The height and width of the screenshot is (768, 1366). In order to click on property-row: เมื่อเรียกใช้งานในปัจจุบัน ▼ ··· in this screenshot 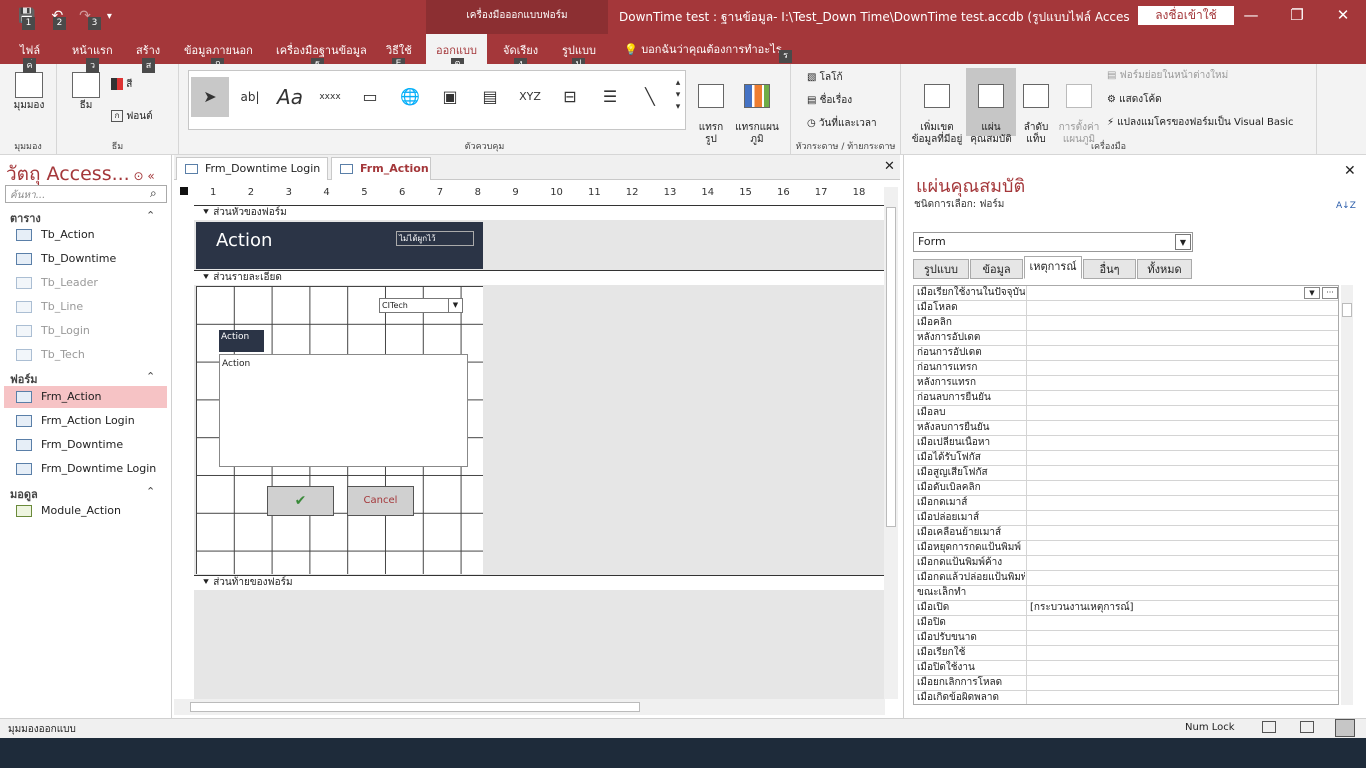, I will do `click(1126, 293)`.